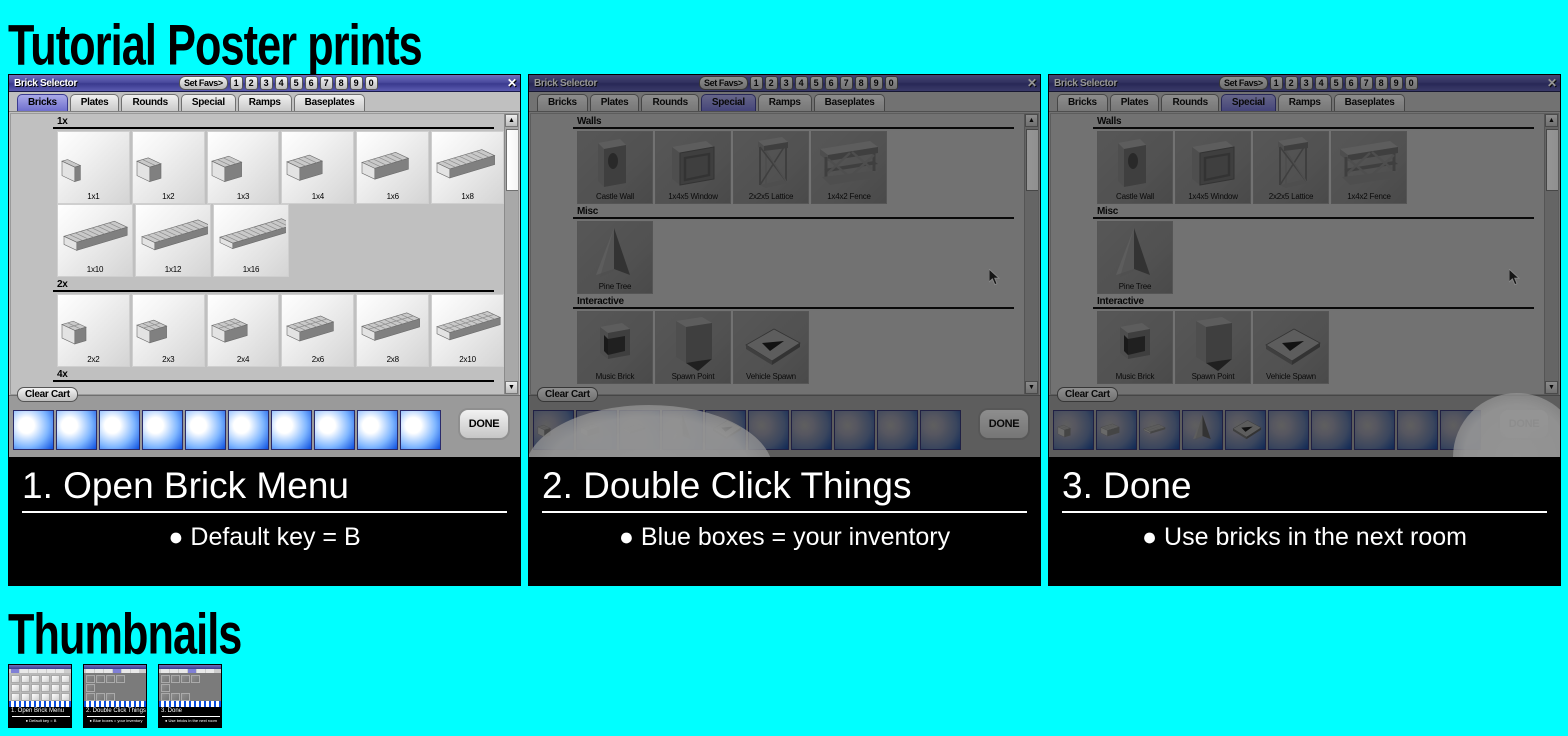 The width and height of the screenshot is (1568, 736). I want to click on brick-item-2x2x5-lattice: 2x2x5 Lattice, so click(1291, 167).